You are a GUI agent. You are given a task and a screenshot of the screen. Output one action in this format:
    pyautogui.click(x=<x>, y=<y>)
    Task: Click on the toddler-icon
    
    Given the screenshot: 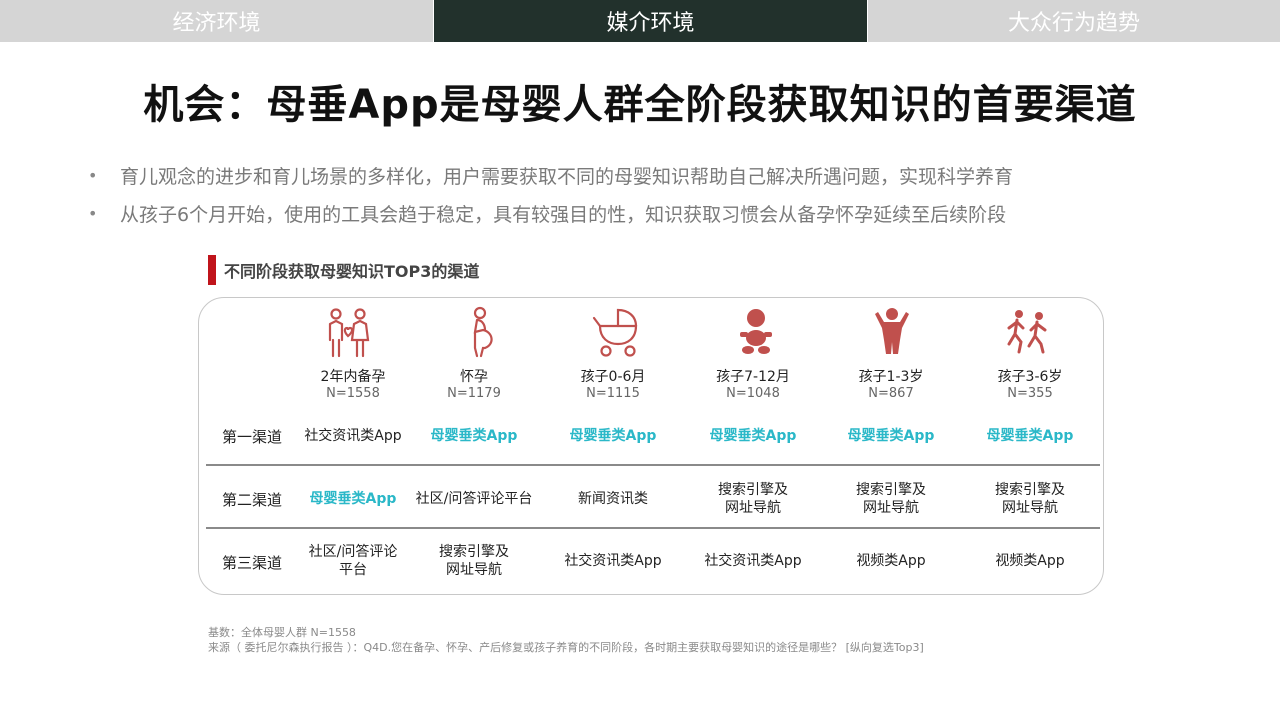 What is the action you would take?
    pyautogui.click(x=892, y=331)
    